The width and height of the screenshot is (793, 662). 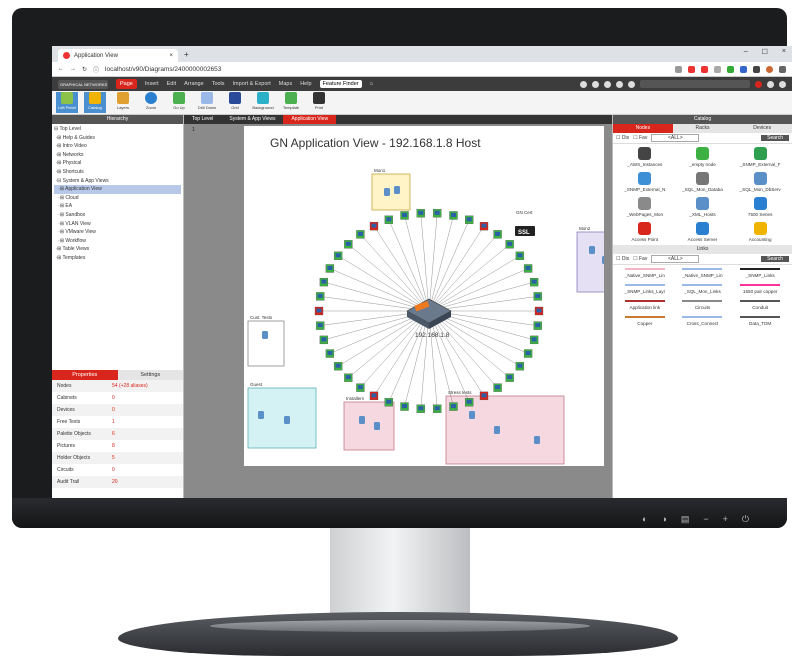 I want to click on go-up-button: Go Up, so click(x=179, y=102).